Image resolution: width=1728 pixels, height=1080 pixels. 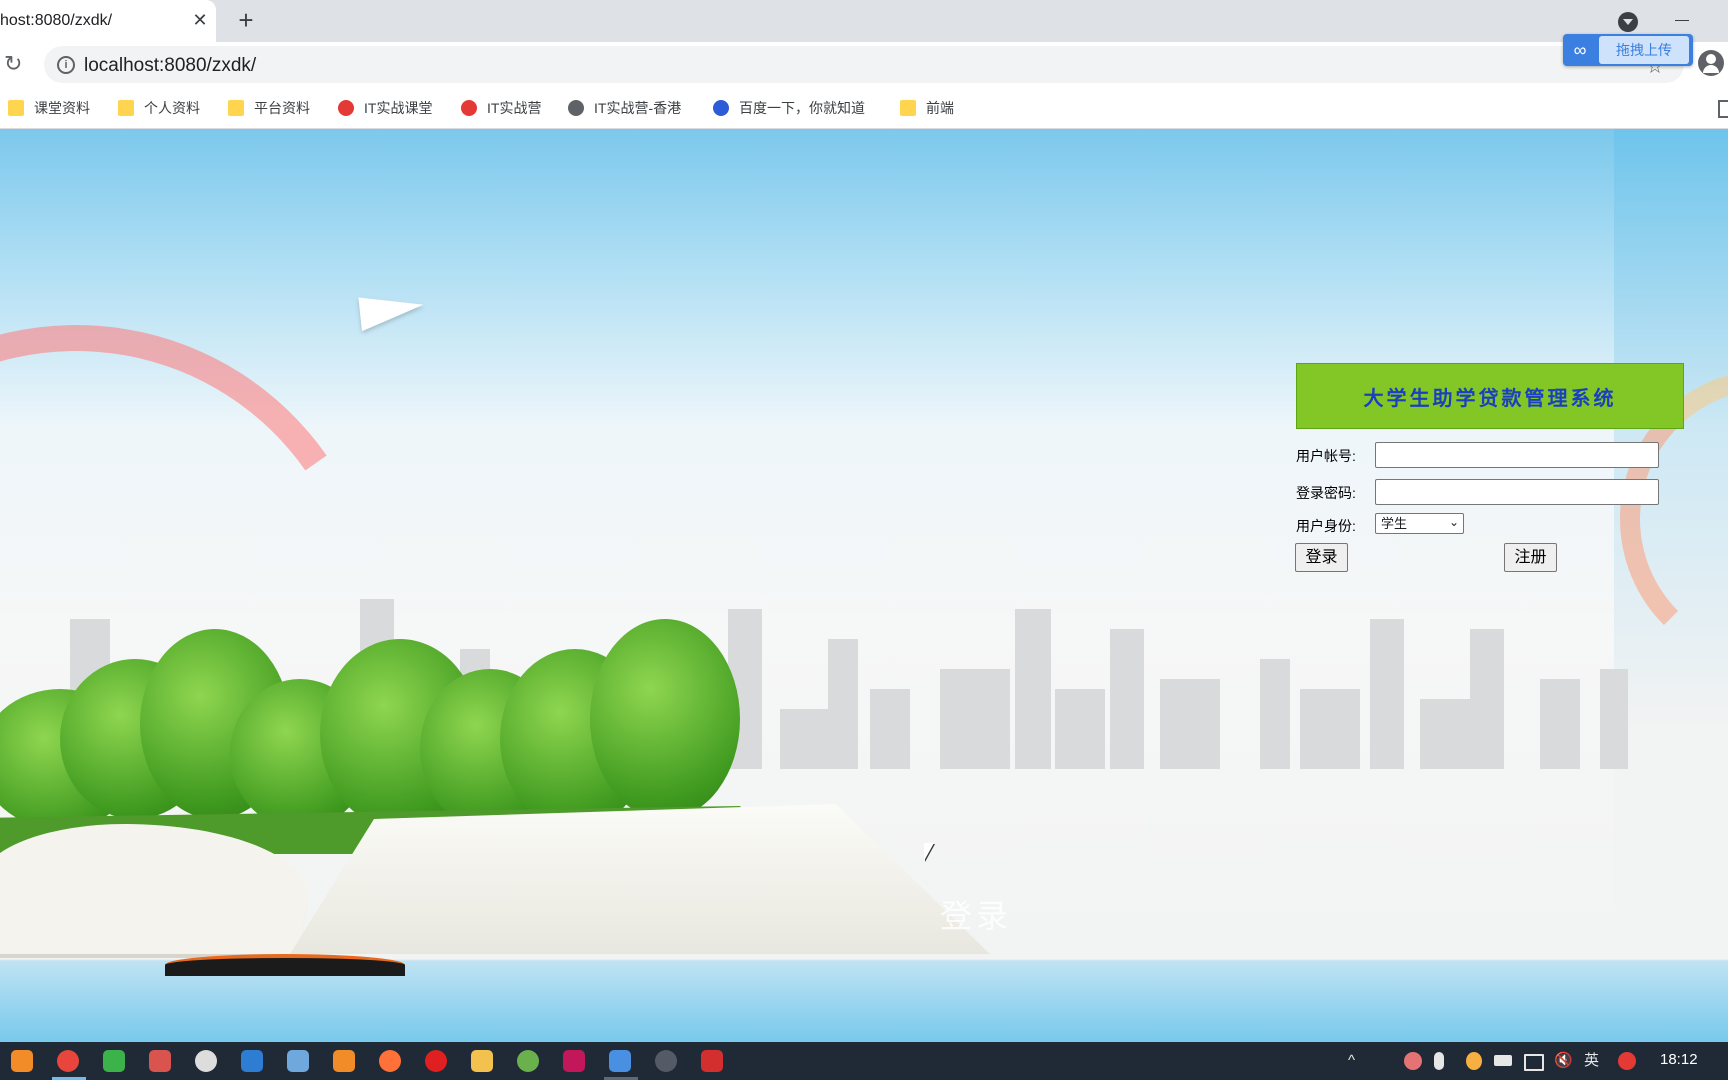 What do you see at coordinates (576, 108) in the screenshot?
I see `globe-icon` at bounding box center [576, 108].